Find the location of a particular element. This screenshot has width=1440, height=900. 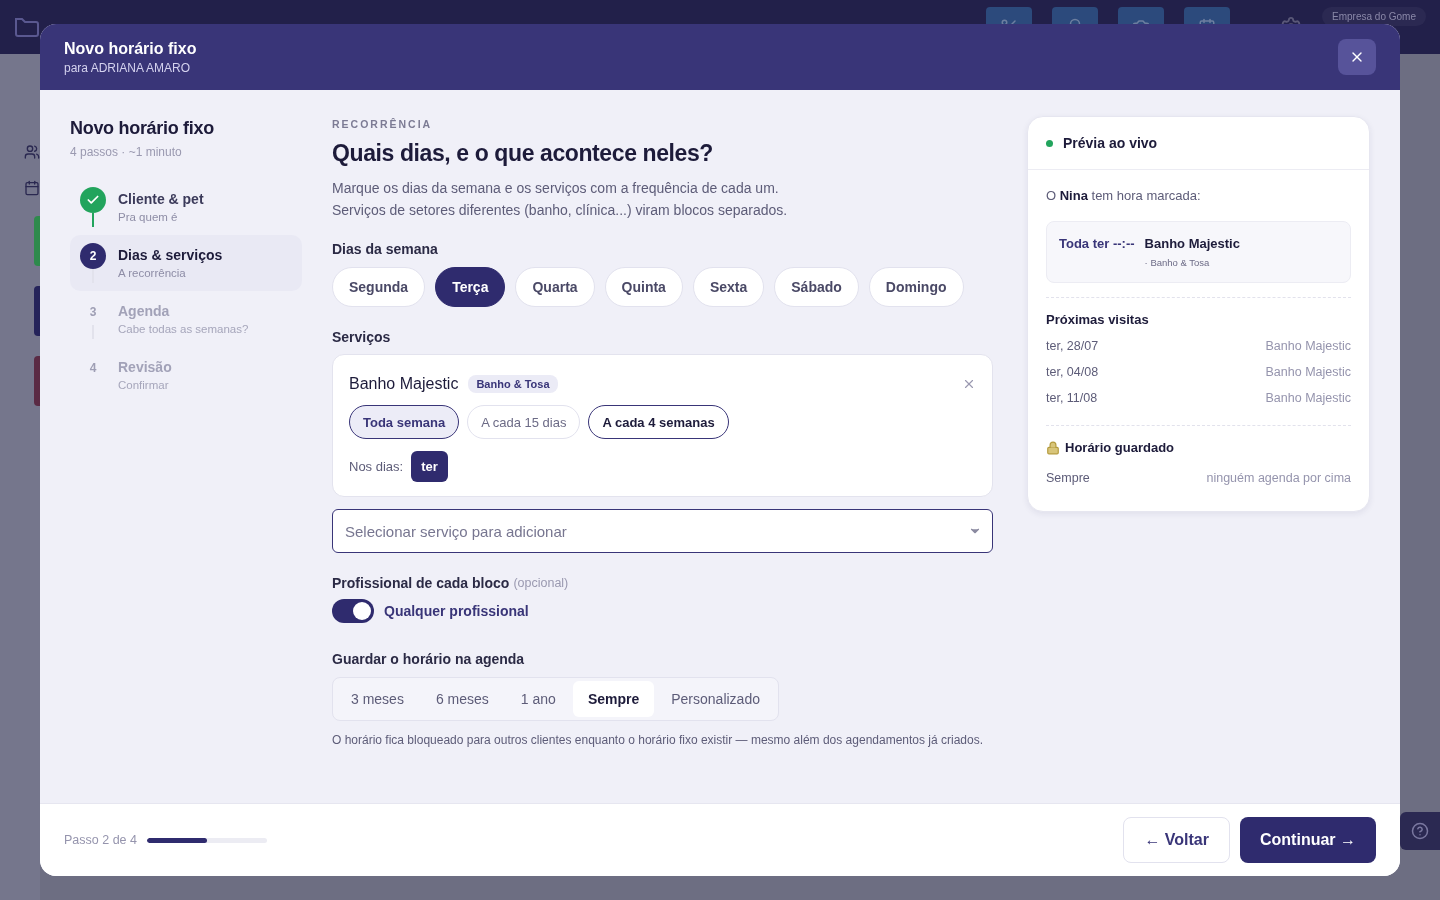

step-number: 2 is located at coordinates (93, 256).